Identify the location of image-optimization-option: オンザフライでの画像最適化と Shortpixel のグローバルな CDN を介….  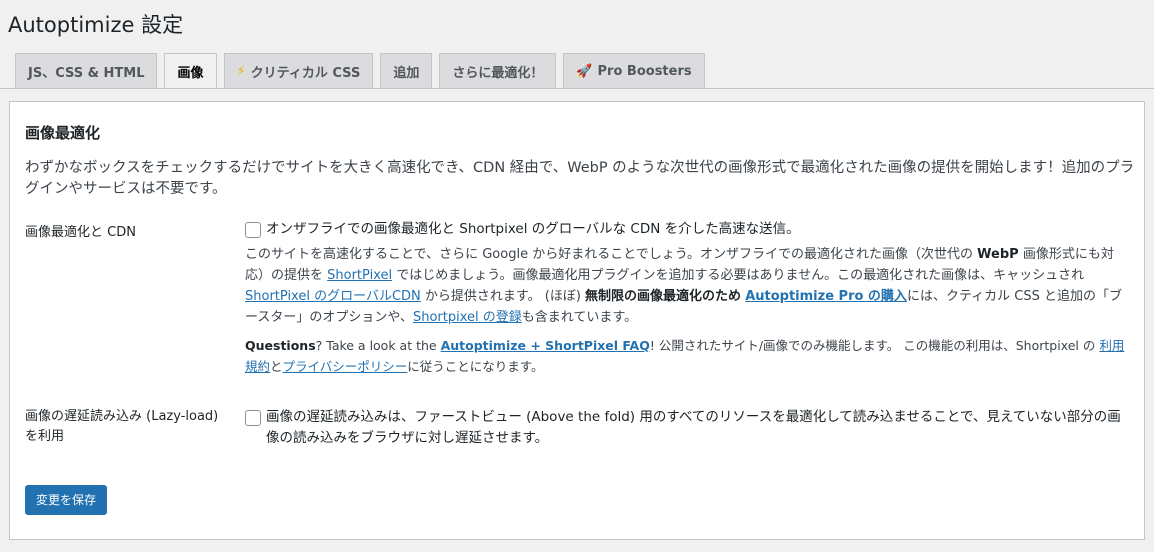
(685, 229).